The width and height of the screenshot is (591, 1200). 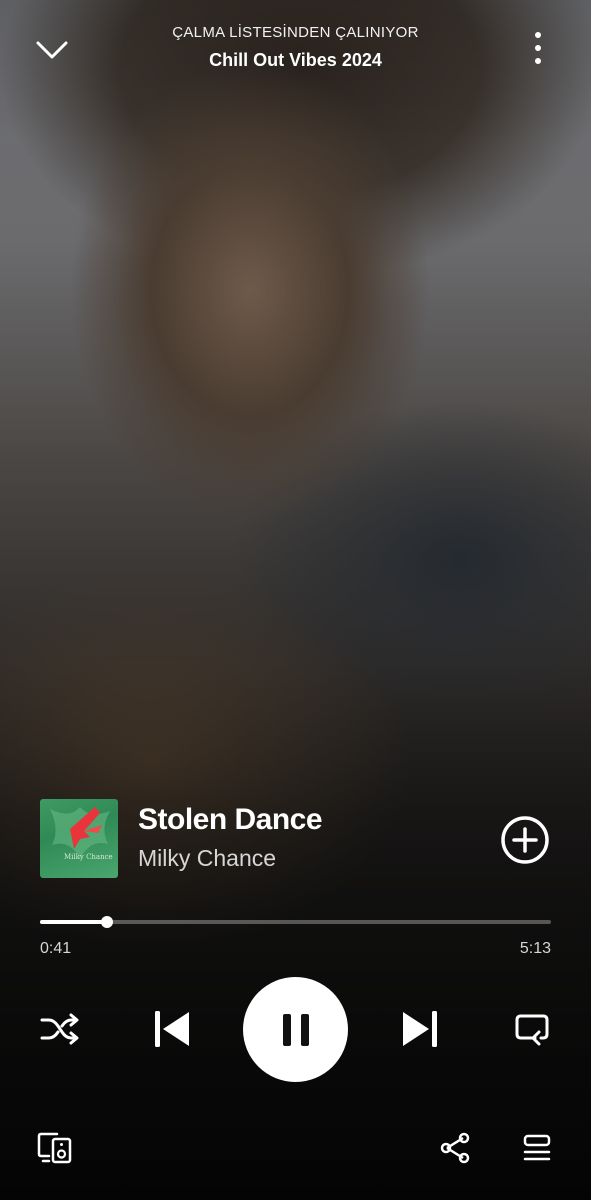 I want to click on progress-thumb, so click(x=106, y=922).